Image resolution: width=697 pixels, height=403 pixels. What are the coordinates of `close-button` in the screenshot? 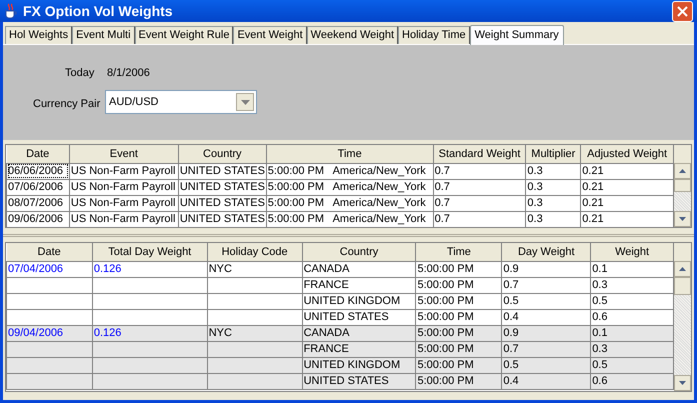 It's located at (682, 11).